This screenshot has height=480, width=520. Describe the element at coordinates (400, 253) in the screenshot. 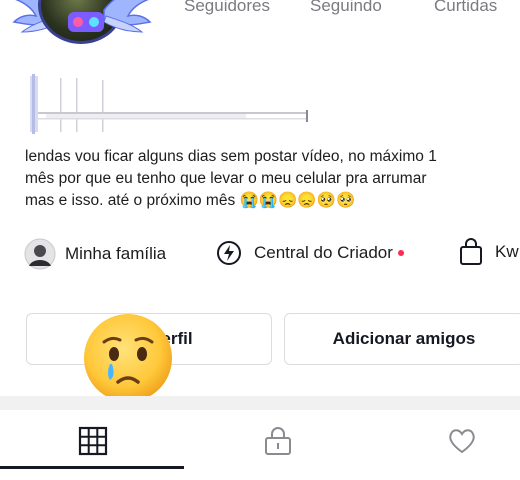

I see `notification-dot` at that location.